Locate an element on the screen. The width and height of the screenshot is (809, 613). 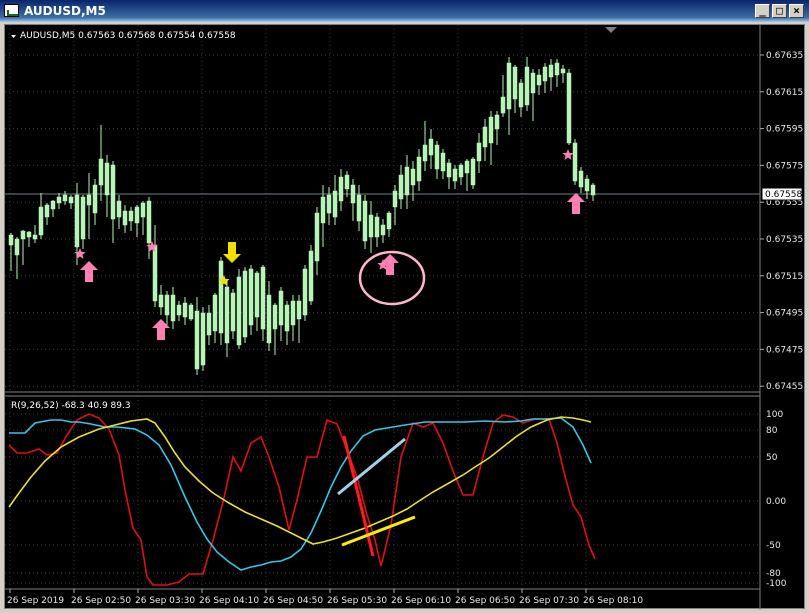
price-tick-label: 0.67455 is located at coordinates (784, 387).